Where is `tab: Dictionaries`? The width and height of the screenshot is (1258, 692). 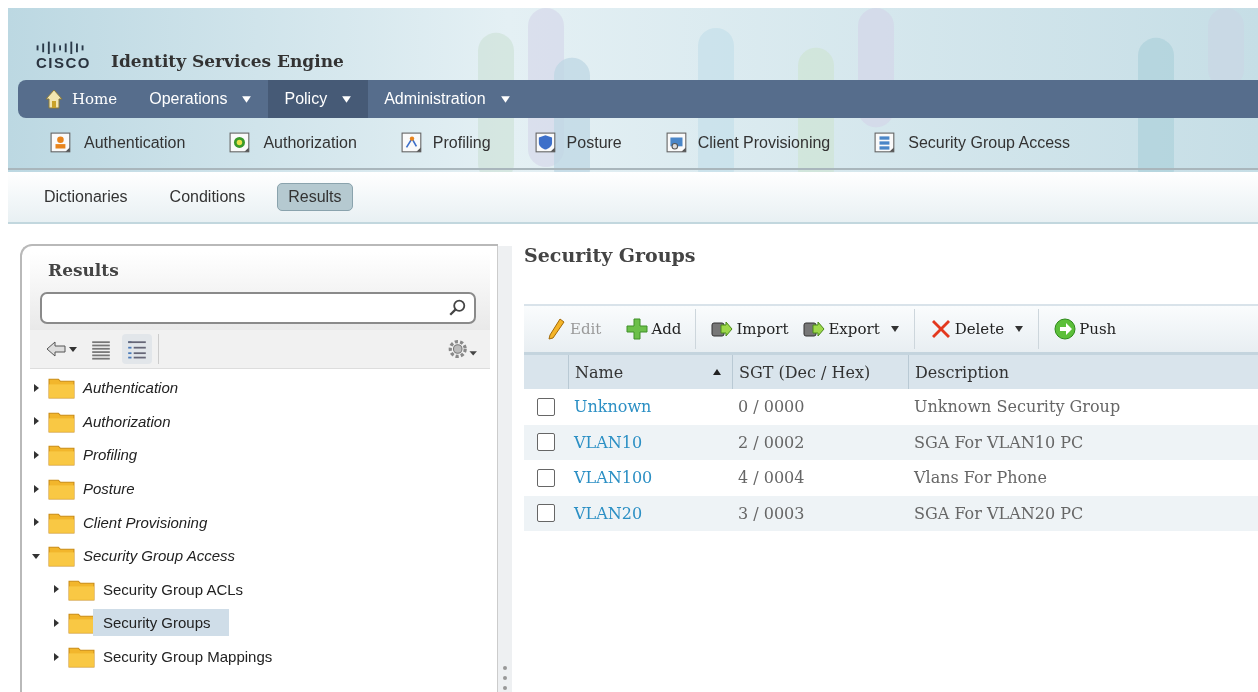 tab: Dictionaries is located at coordinates (86, 197).